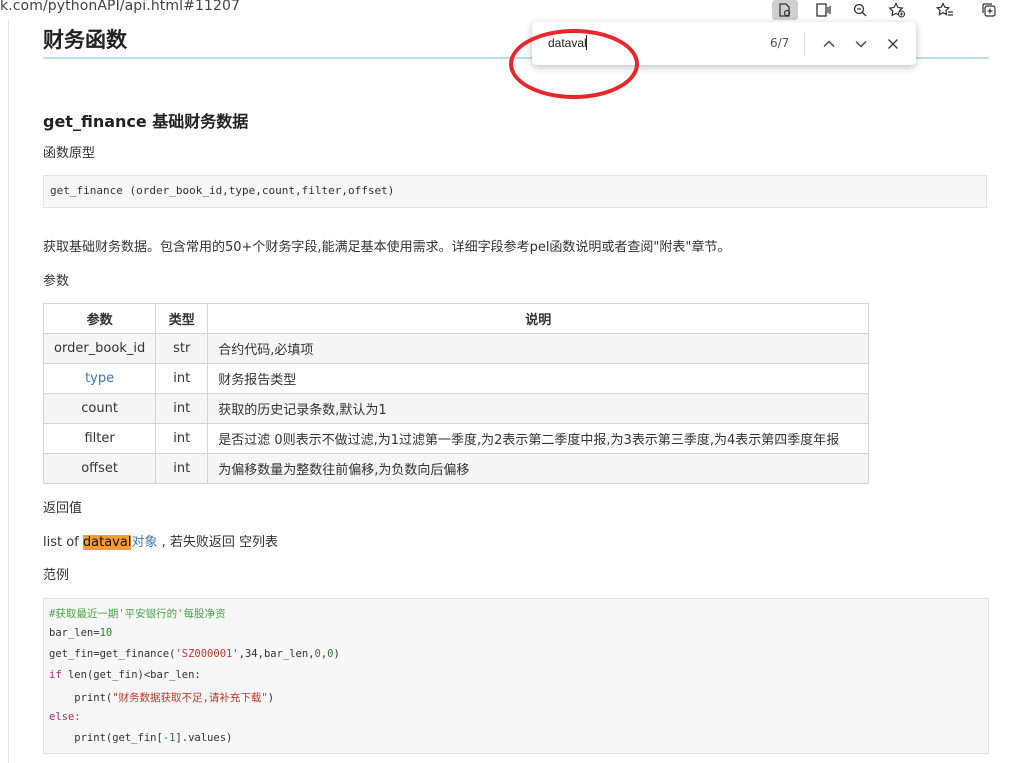  Describe the element at coordinates (217, 542) in the screenshot. I see `return-suffix: , 若失败返回 空列表` at that location.